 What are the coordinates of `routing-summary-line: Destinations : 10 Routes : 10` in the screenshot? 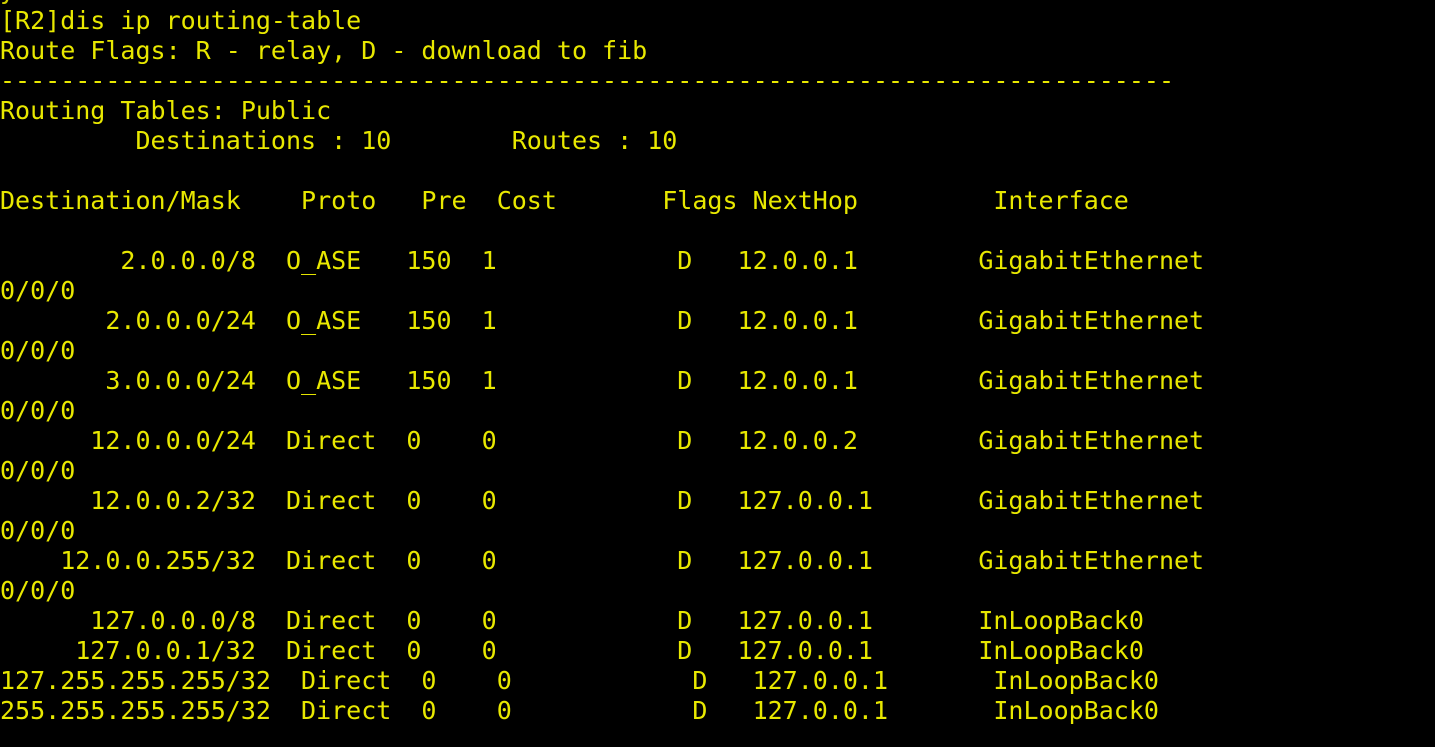 It's located at (339, 140).